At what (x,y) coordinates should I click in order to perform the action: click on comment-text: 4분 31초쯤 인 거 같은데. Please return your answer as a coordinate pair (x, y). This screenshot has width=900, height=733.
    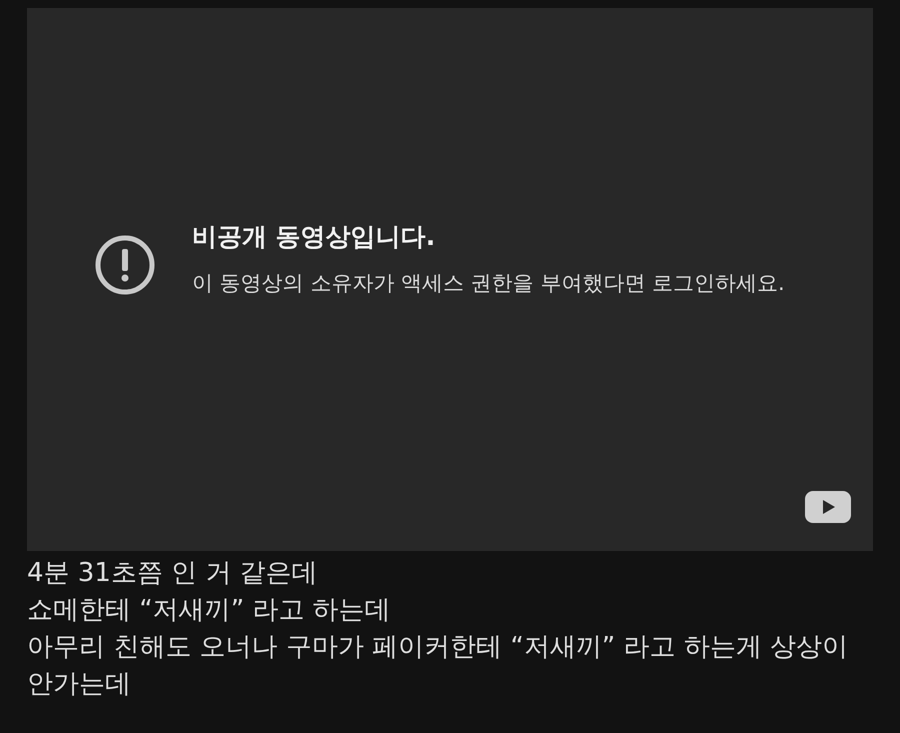
    Looking at the image, I should click on (173, 573).